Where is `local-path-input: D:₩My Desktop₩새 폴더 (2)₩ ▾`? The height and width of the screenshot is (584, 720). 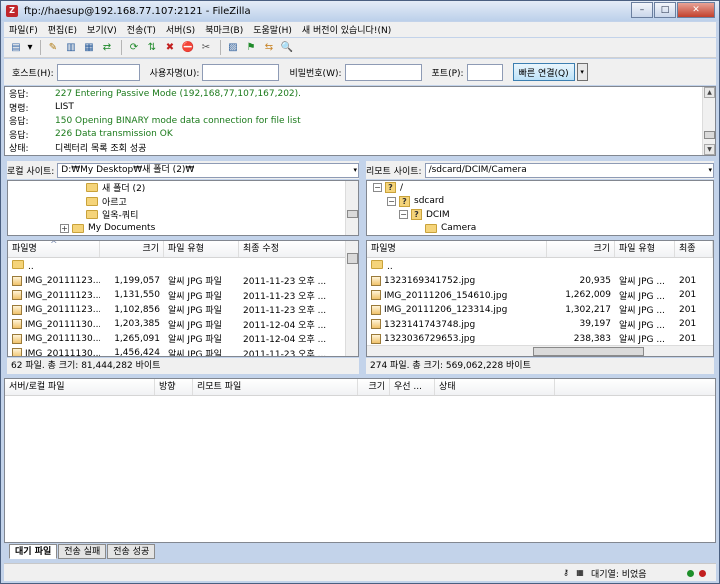
local-path-input: D:₩My Desktop₩새 폴더 (2)₩ ▾ is located at coordinates (208, 170).